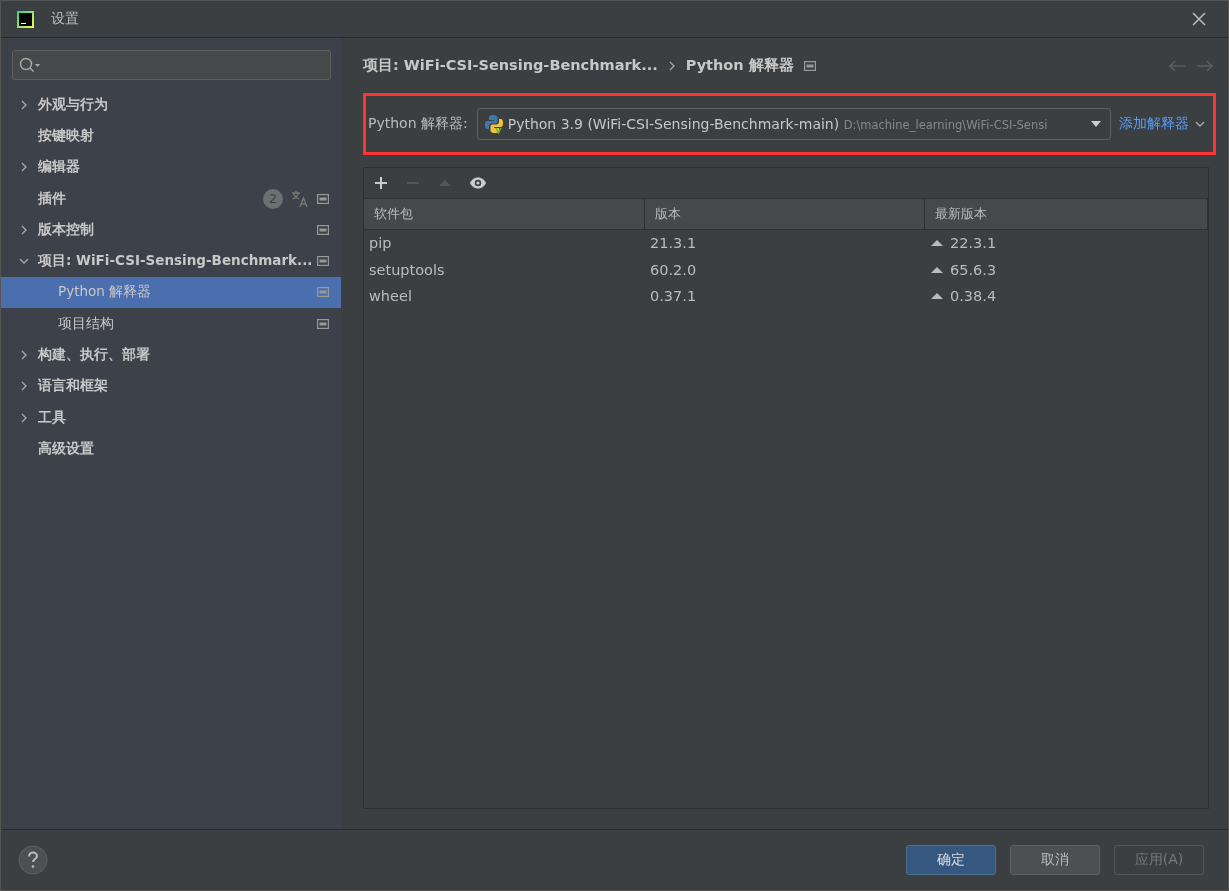  Describe the element at coordinates (973, 243) in the screenshot. I see `table-cell: 22.3.1` at that location.